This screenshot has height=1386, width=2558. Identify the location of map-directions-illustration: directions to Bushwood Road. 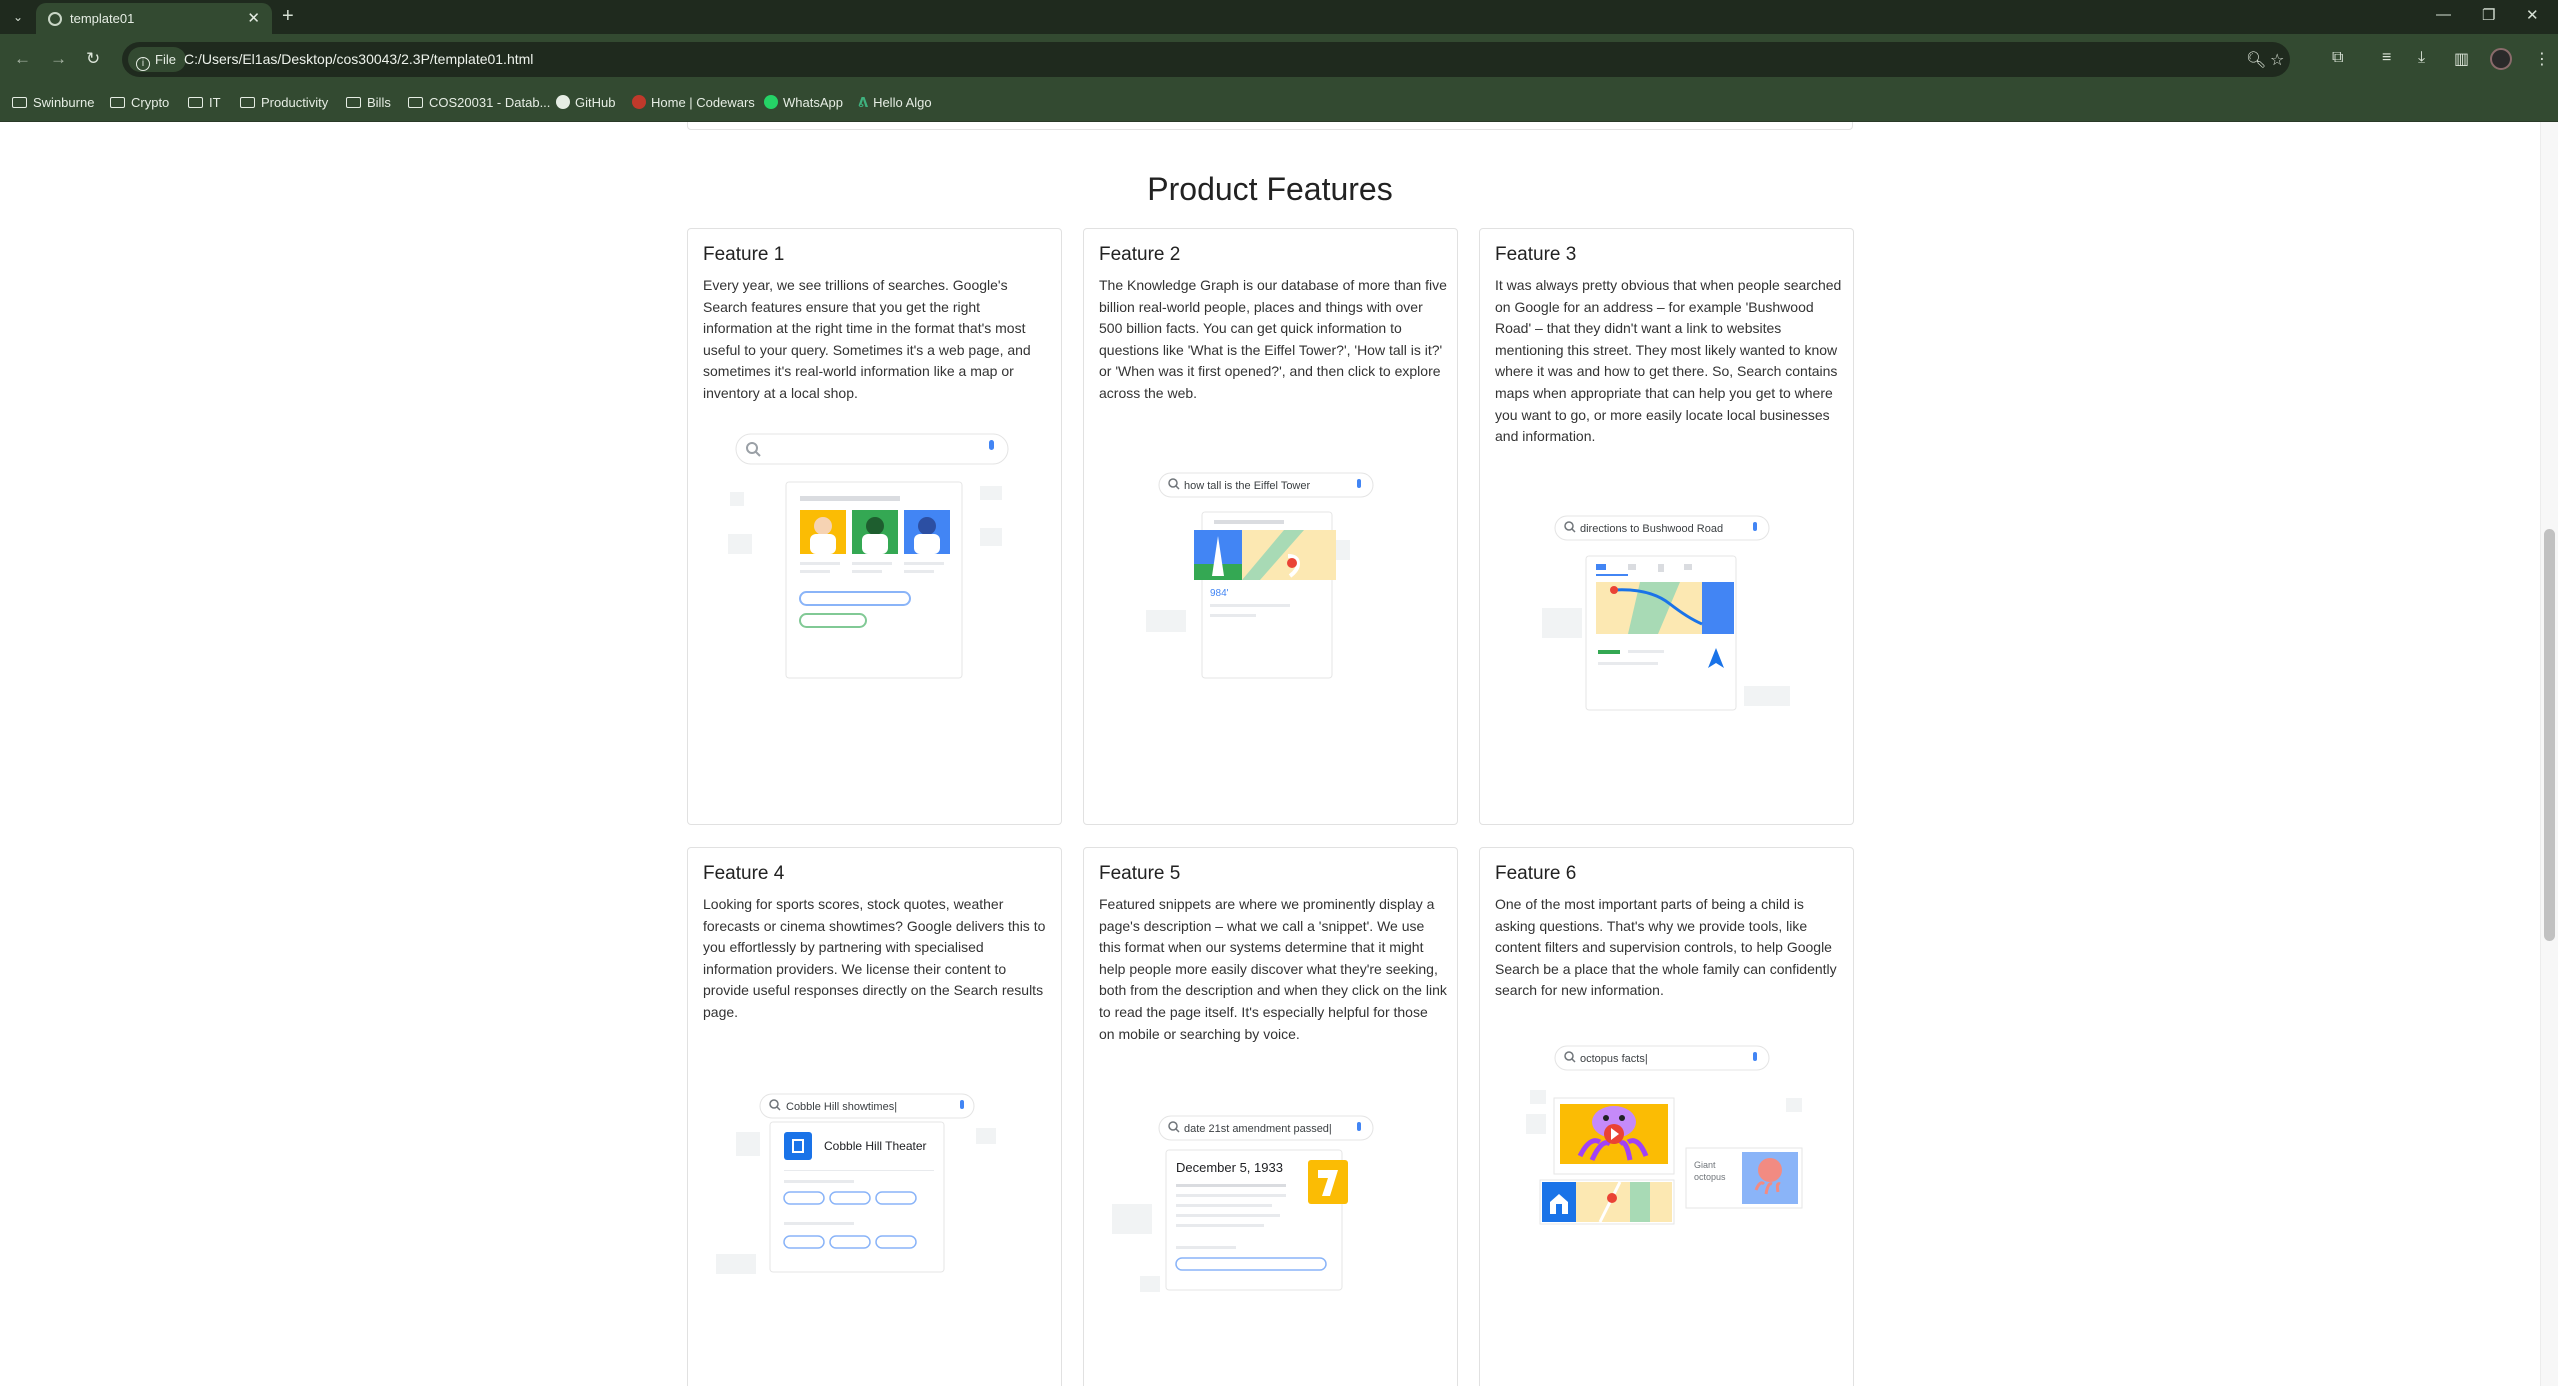
(1666, 613).